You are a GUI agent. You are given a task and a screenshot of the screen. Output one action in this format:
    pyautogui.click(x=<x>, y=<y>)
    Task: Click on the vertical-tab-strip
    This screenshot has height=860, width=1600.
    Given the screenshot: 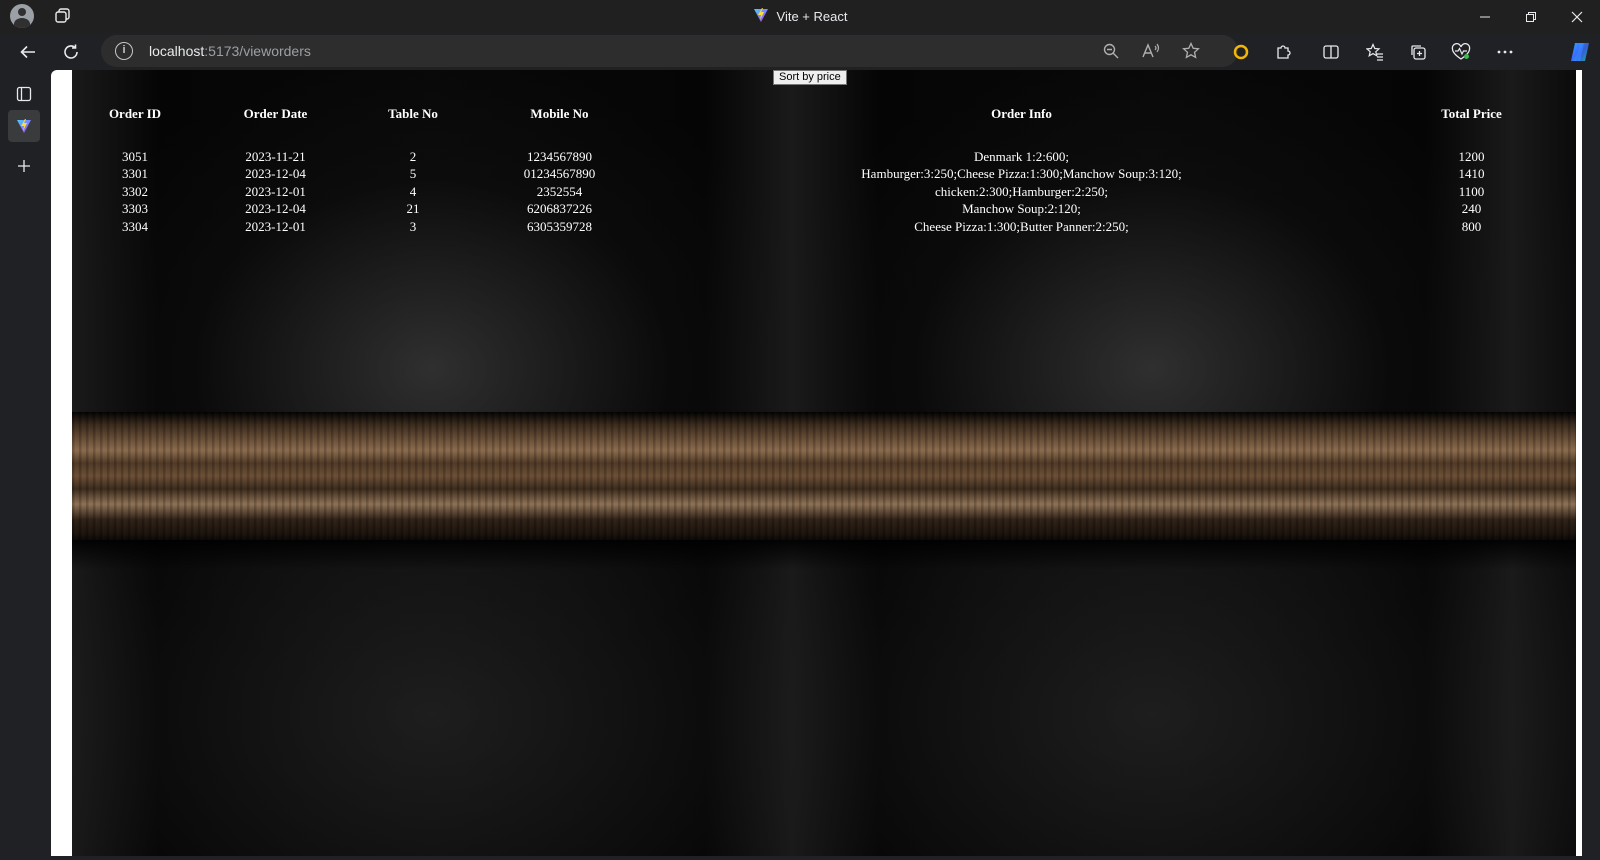 What is the action you would take?
    pyautogui.click(x=24, y=465)
    